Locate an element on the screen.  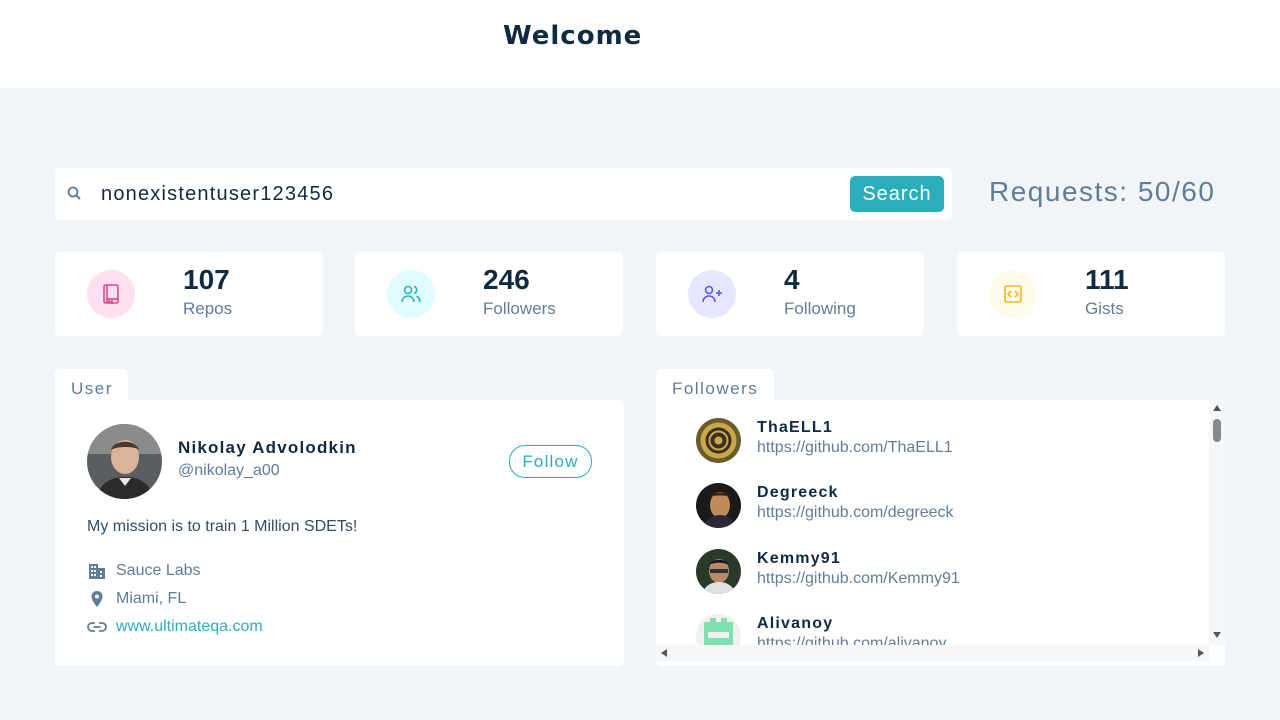
user-blog: www.ultimateqa.com is located at coordinates (175, 627).